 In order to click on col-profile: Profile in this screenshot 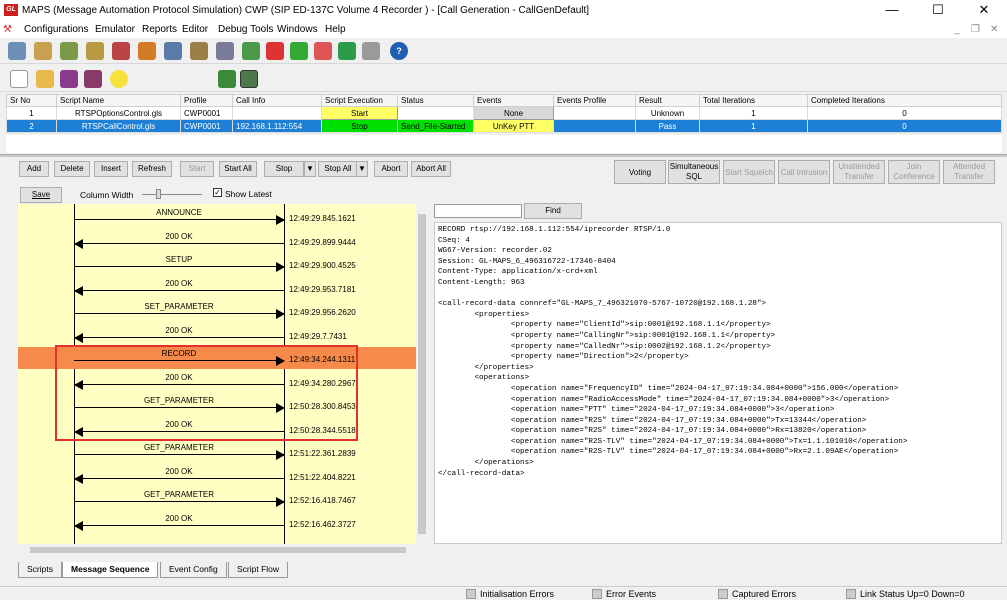, I will do `click(206, 100)`.